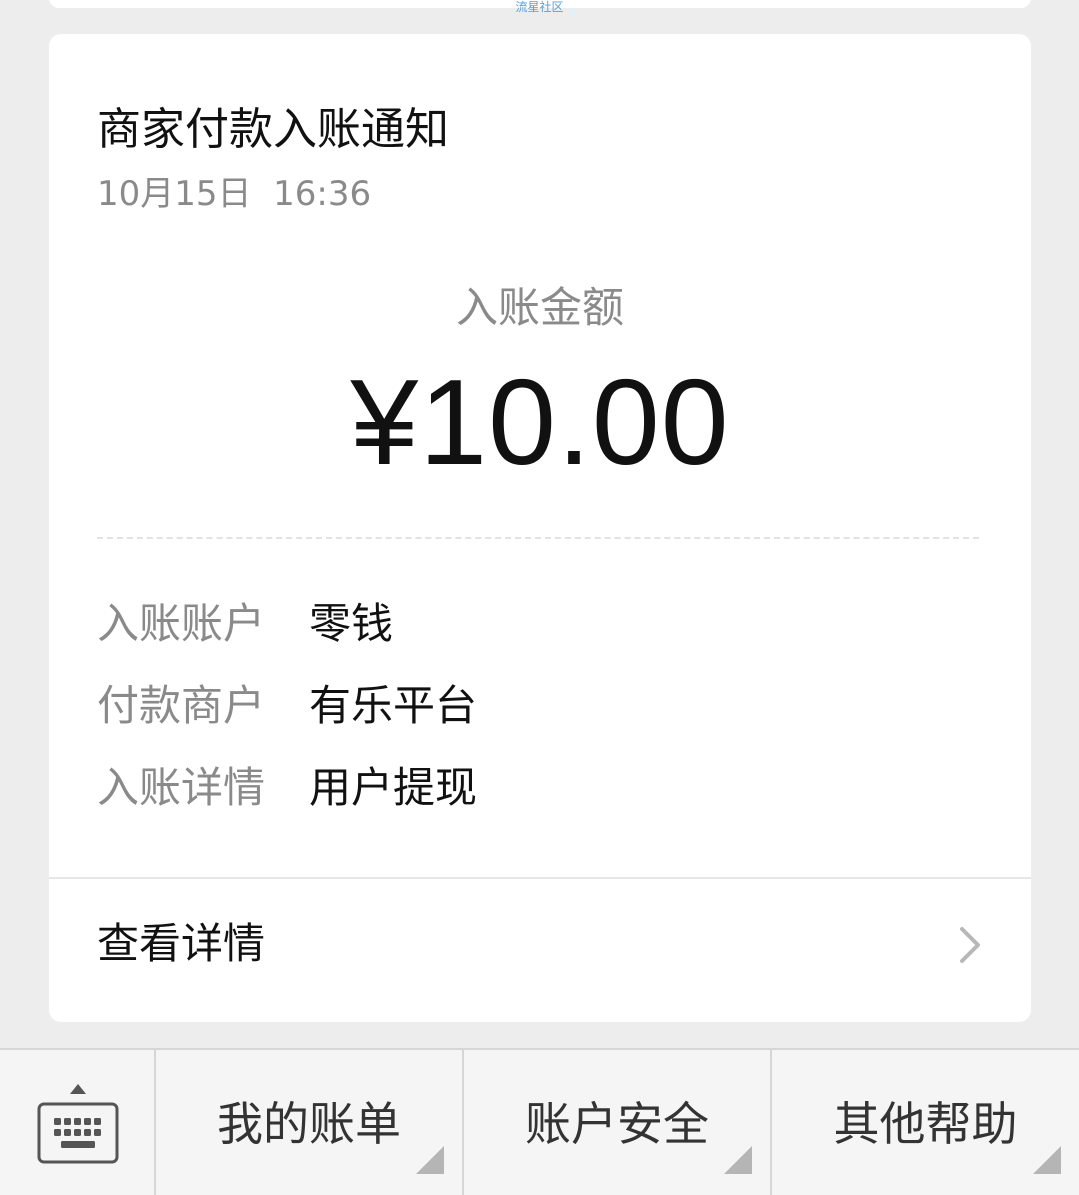  What do you see at coordinates (540, 950) in the screenshot?
I see `view-details-link: 查看详情` at bounding box center [540, 950].